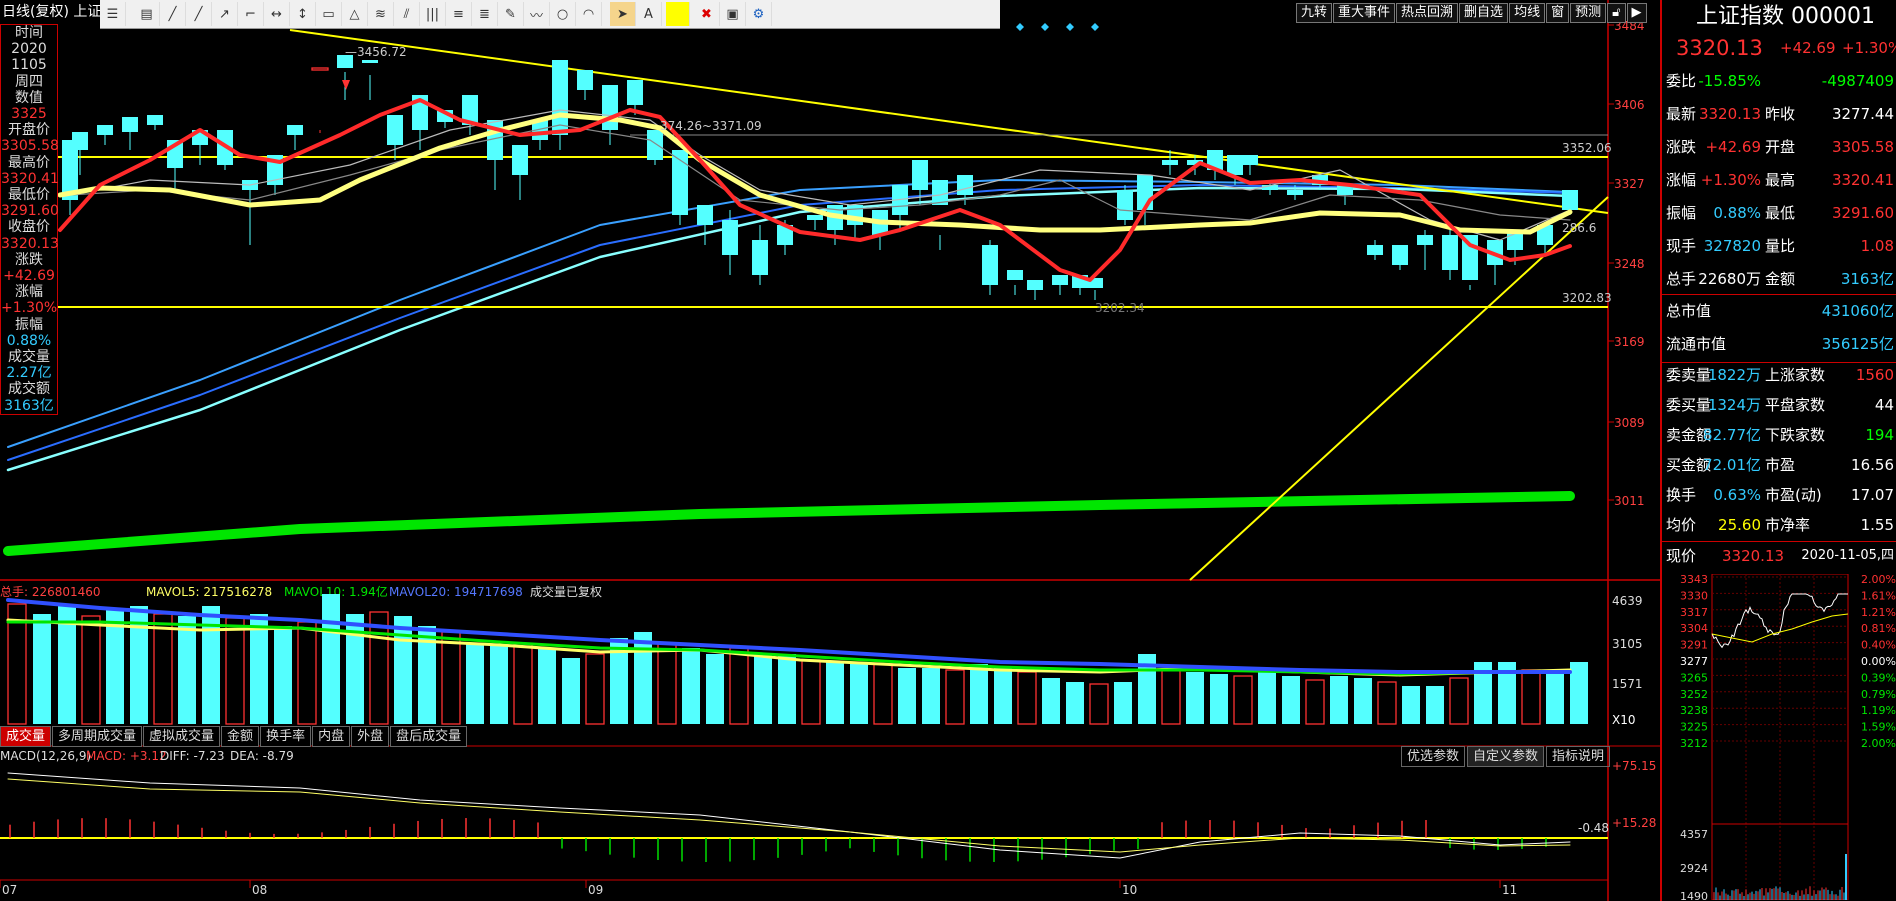  I want to click on top-tab: 窗, so click(1557, 13).